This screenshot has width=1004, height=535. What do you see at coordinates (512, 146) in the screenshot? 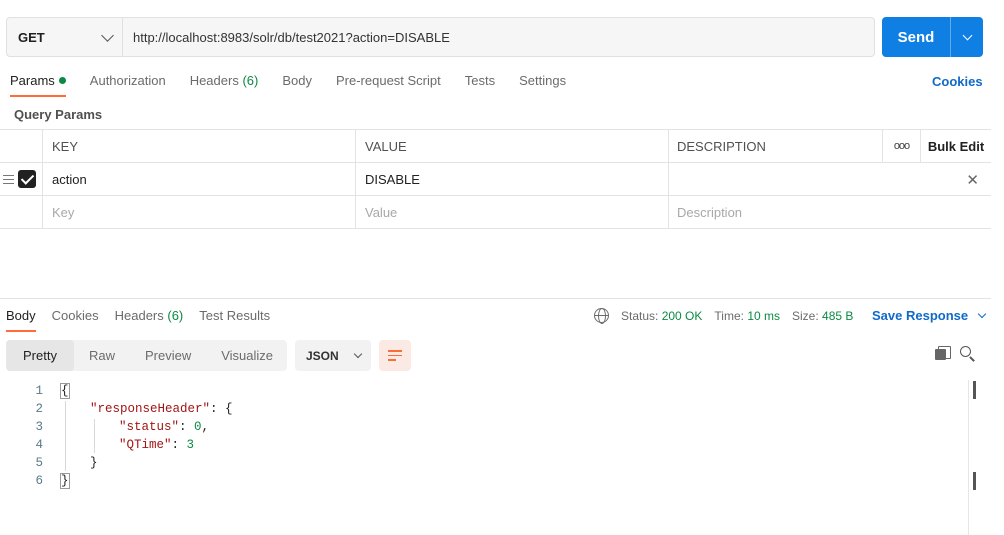
I see `header-value: VALUE` at bounding box center [512, 146].